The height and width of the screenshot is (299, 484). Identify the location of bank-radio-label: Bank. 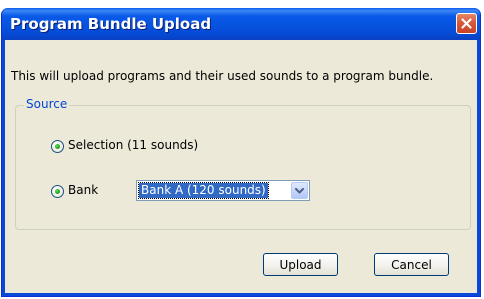
(83, 190).